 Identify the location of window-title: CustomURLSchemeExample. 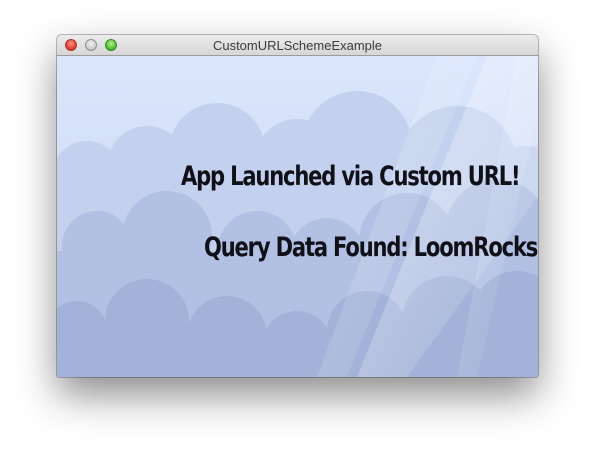
(297, 45).